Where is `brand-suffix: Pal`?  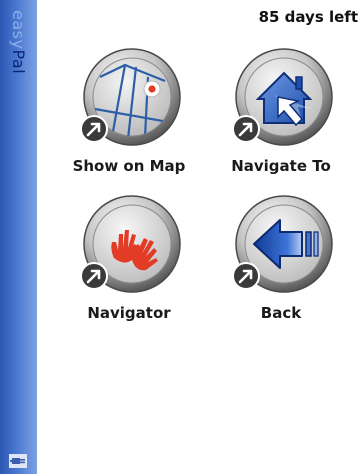
brand-suffix: Pal is located at coordinates (18, 62).